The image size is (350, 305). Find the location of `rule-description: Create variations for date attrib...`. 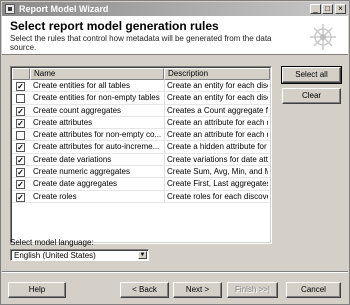

rule-description: Create variations for date attrib... is located at coordinates (217, 159).